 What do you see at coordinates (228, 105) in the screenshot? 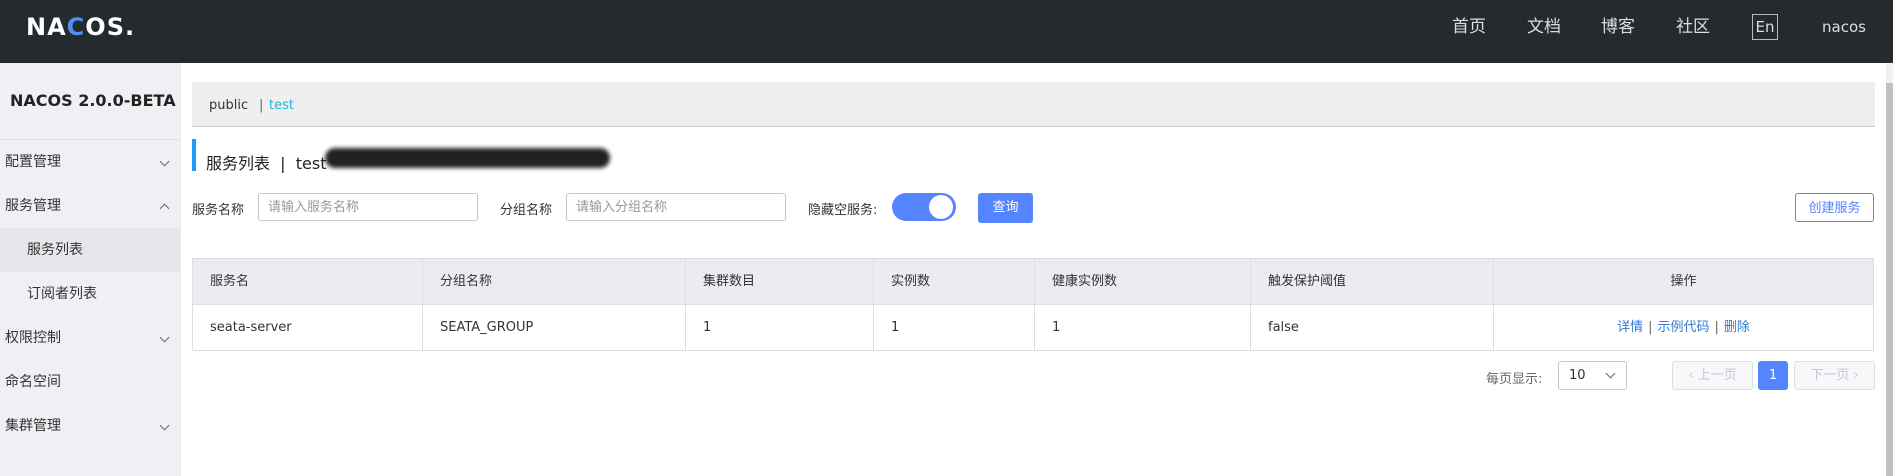
I see `namespace-public: public` at bounding box center [228, 105].